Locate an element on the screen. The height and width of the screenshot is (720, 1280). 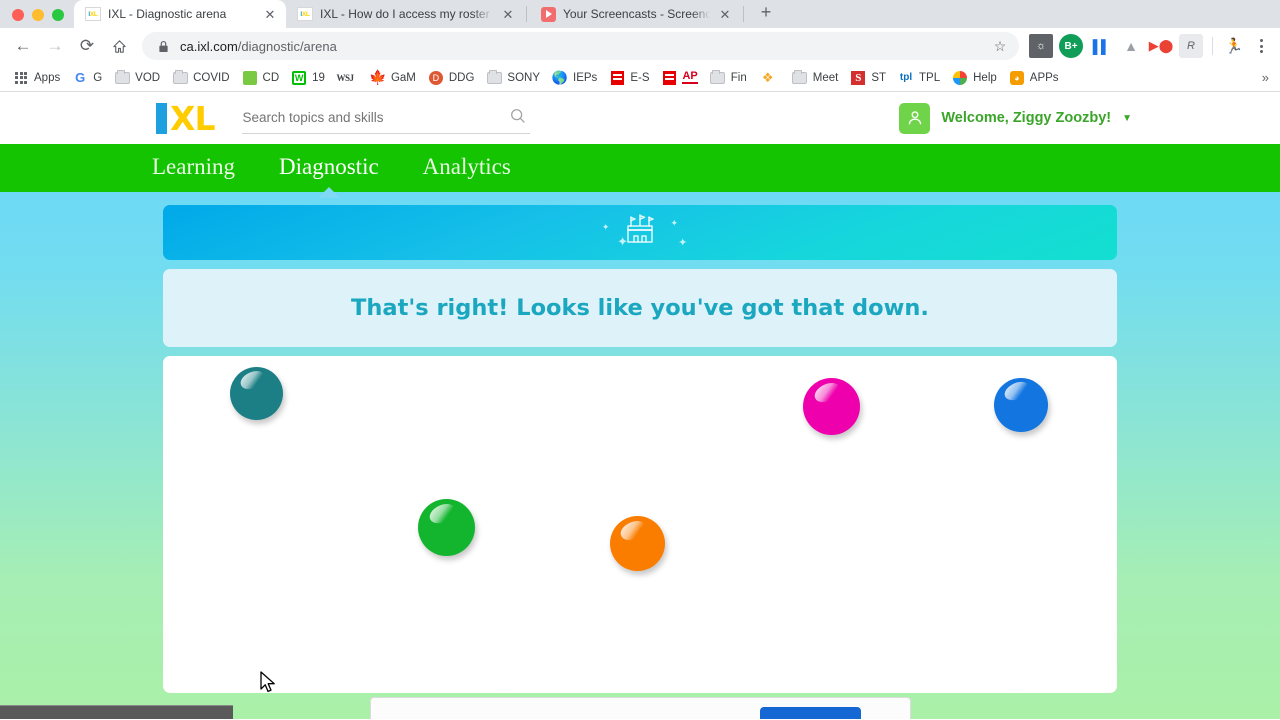
browser-tab-3: Your Screencasts - Screencast ✕ is located at coordinates (635, 14).